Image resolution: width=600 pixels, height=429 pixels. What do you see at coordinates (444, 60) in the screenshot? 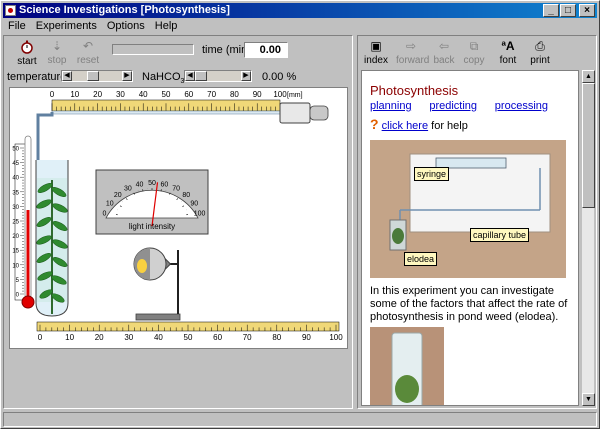
I see `back-label: back` at bounding box center [444, 60].